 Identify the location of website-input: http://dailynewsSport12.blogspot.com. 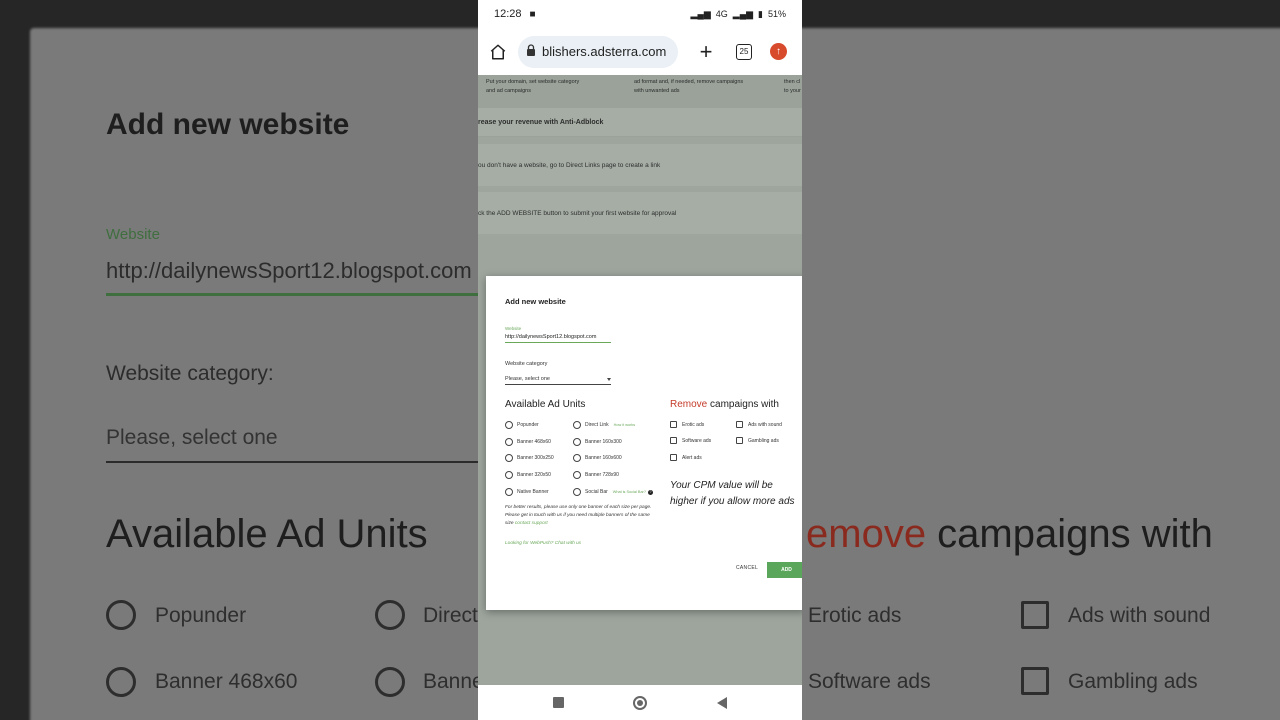
(558, 338).